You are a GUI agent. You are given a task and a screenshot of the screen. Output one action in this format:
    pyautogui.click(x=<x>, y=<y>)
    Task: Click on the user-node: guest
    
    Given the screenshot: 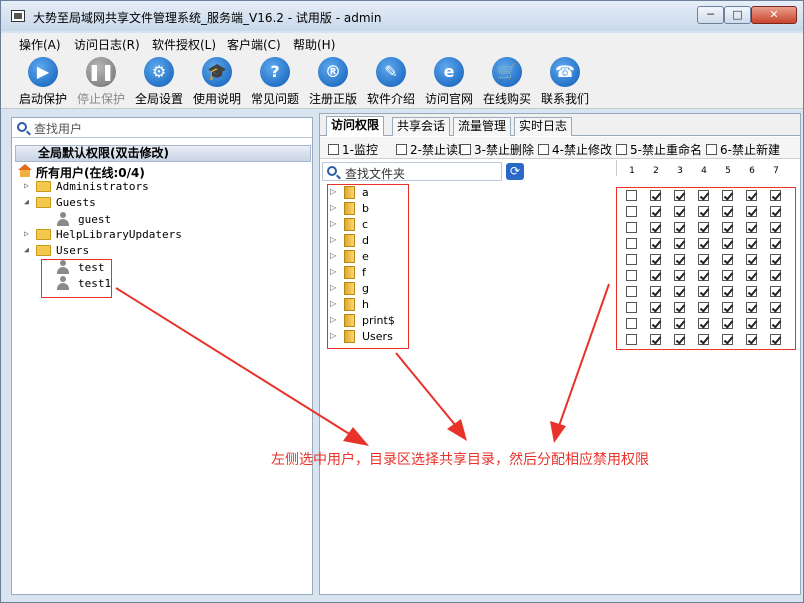 What is the action you would take?
    pyautogui.click(x=116, y=219)
    